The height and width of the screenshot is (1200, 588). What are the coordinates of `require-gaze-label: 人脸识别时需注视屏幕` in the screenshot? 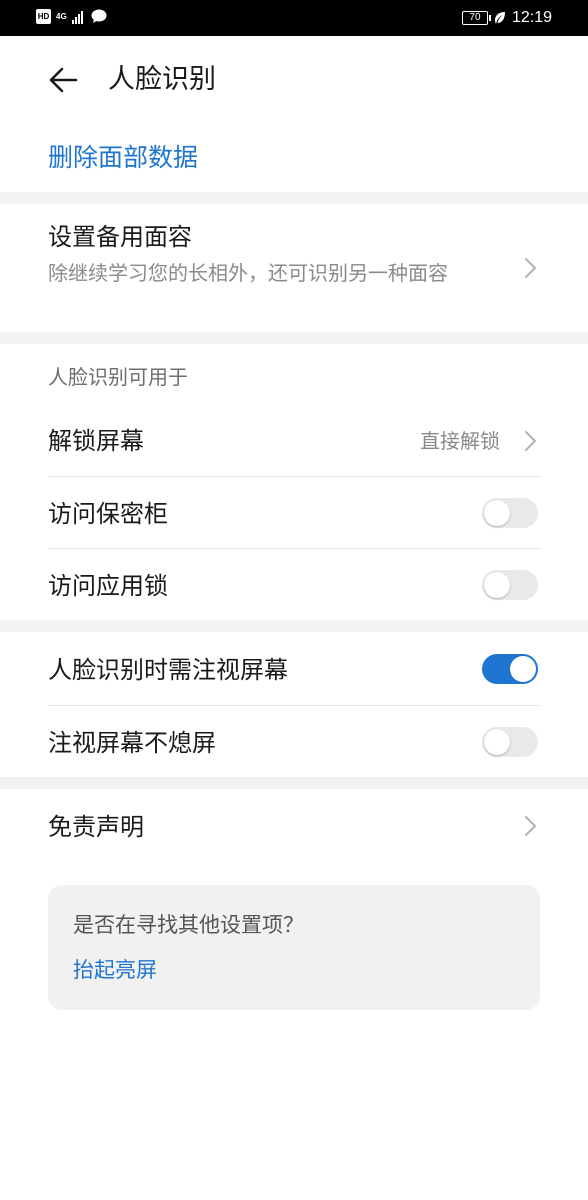 It's located at (168, 670).